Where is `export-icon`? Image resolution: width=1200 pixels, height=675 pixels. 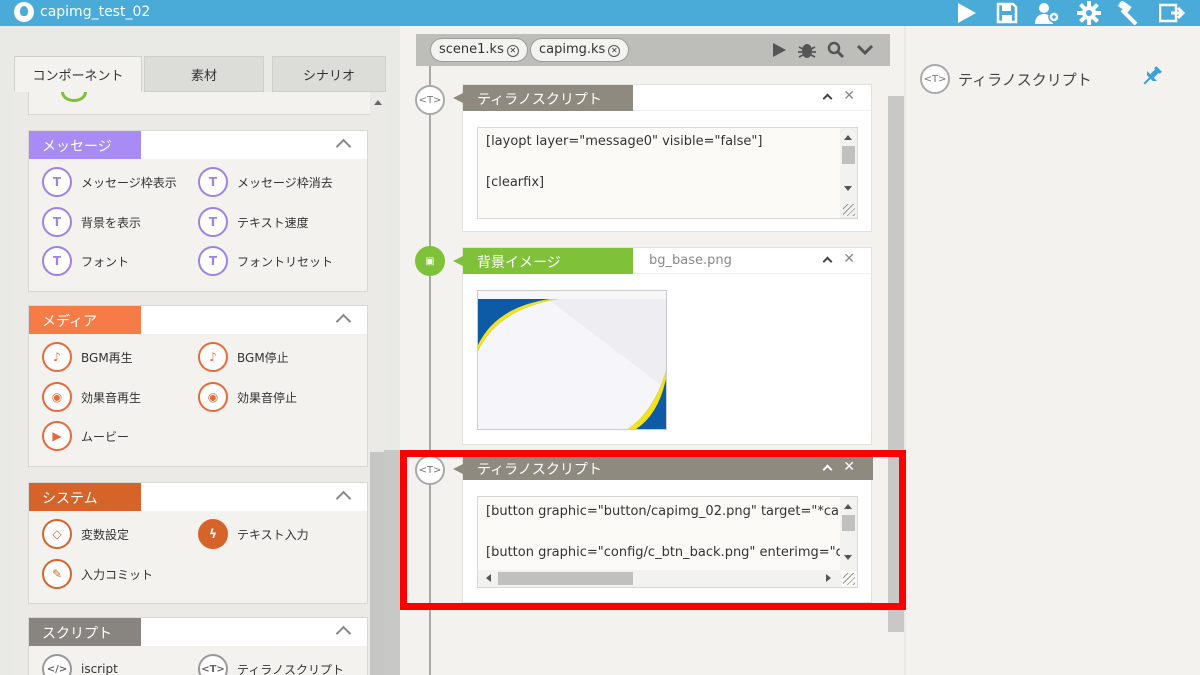
export-icon is located at coordinates (1172, 13).